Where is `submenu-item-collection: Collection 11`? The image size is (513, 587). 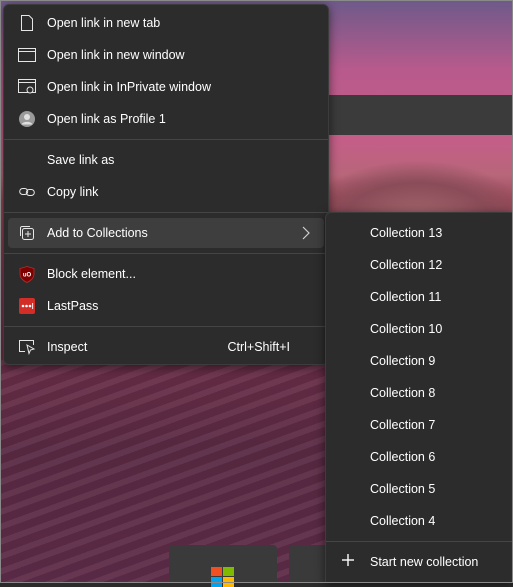
submenu-item-collection: Collection 11 is located at coordinates (419, 297).